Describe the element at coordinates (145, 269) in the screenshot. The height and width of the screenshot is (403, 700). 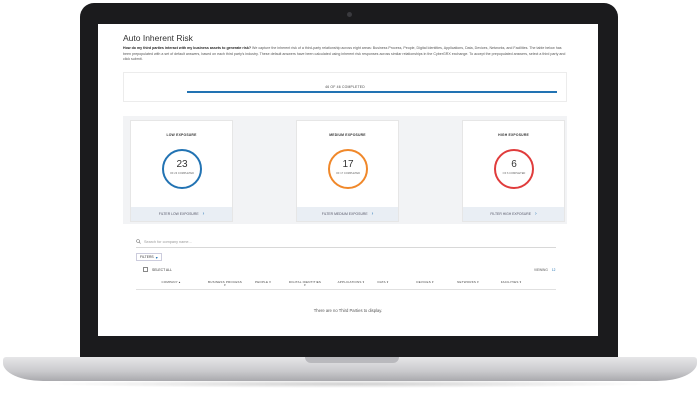
I see `select-all-checkbox` at that location.